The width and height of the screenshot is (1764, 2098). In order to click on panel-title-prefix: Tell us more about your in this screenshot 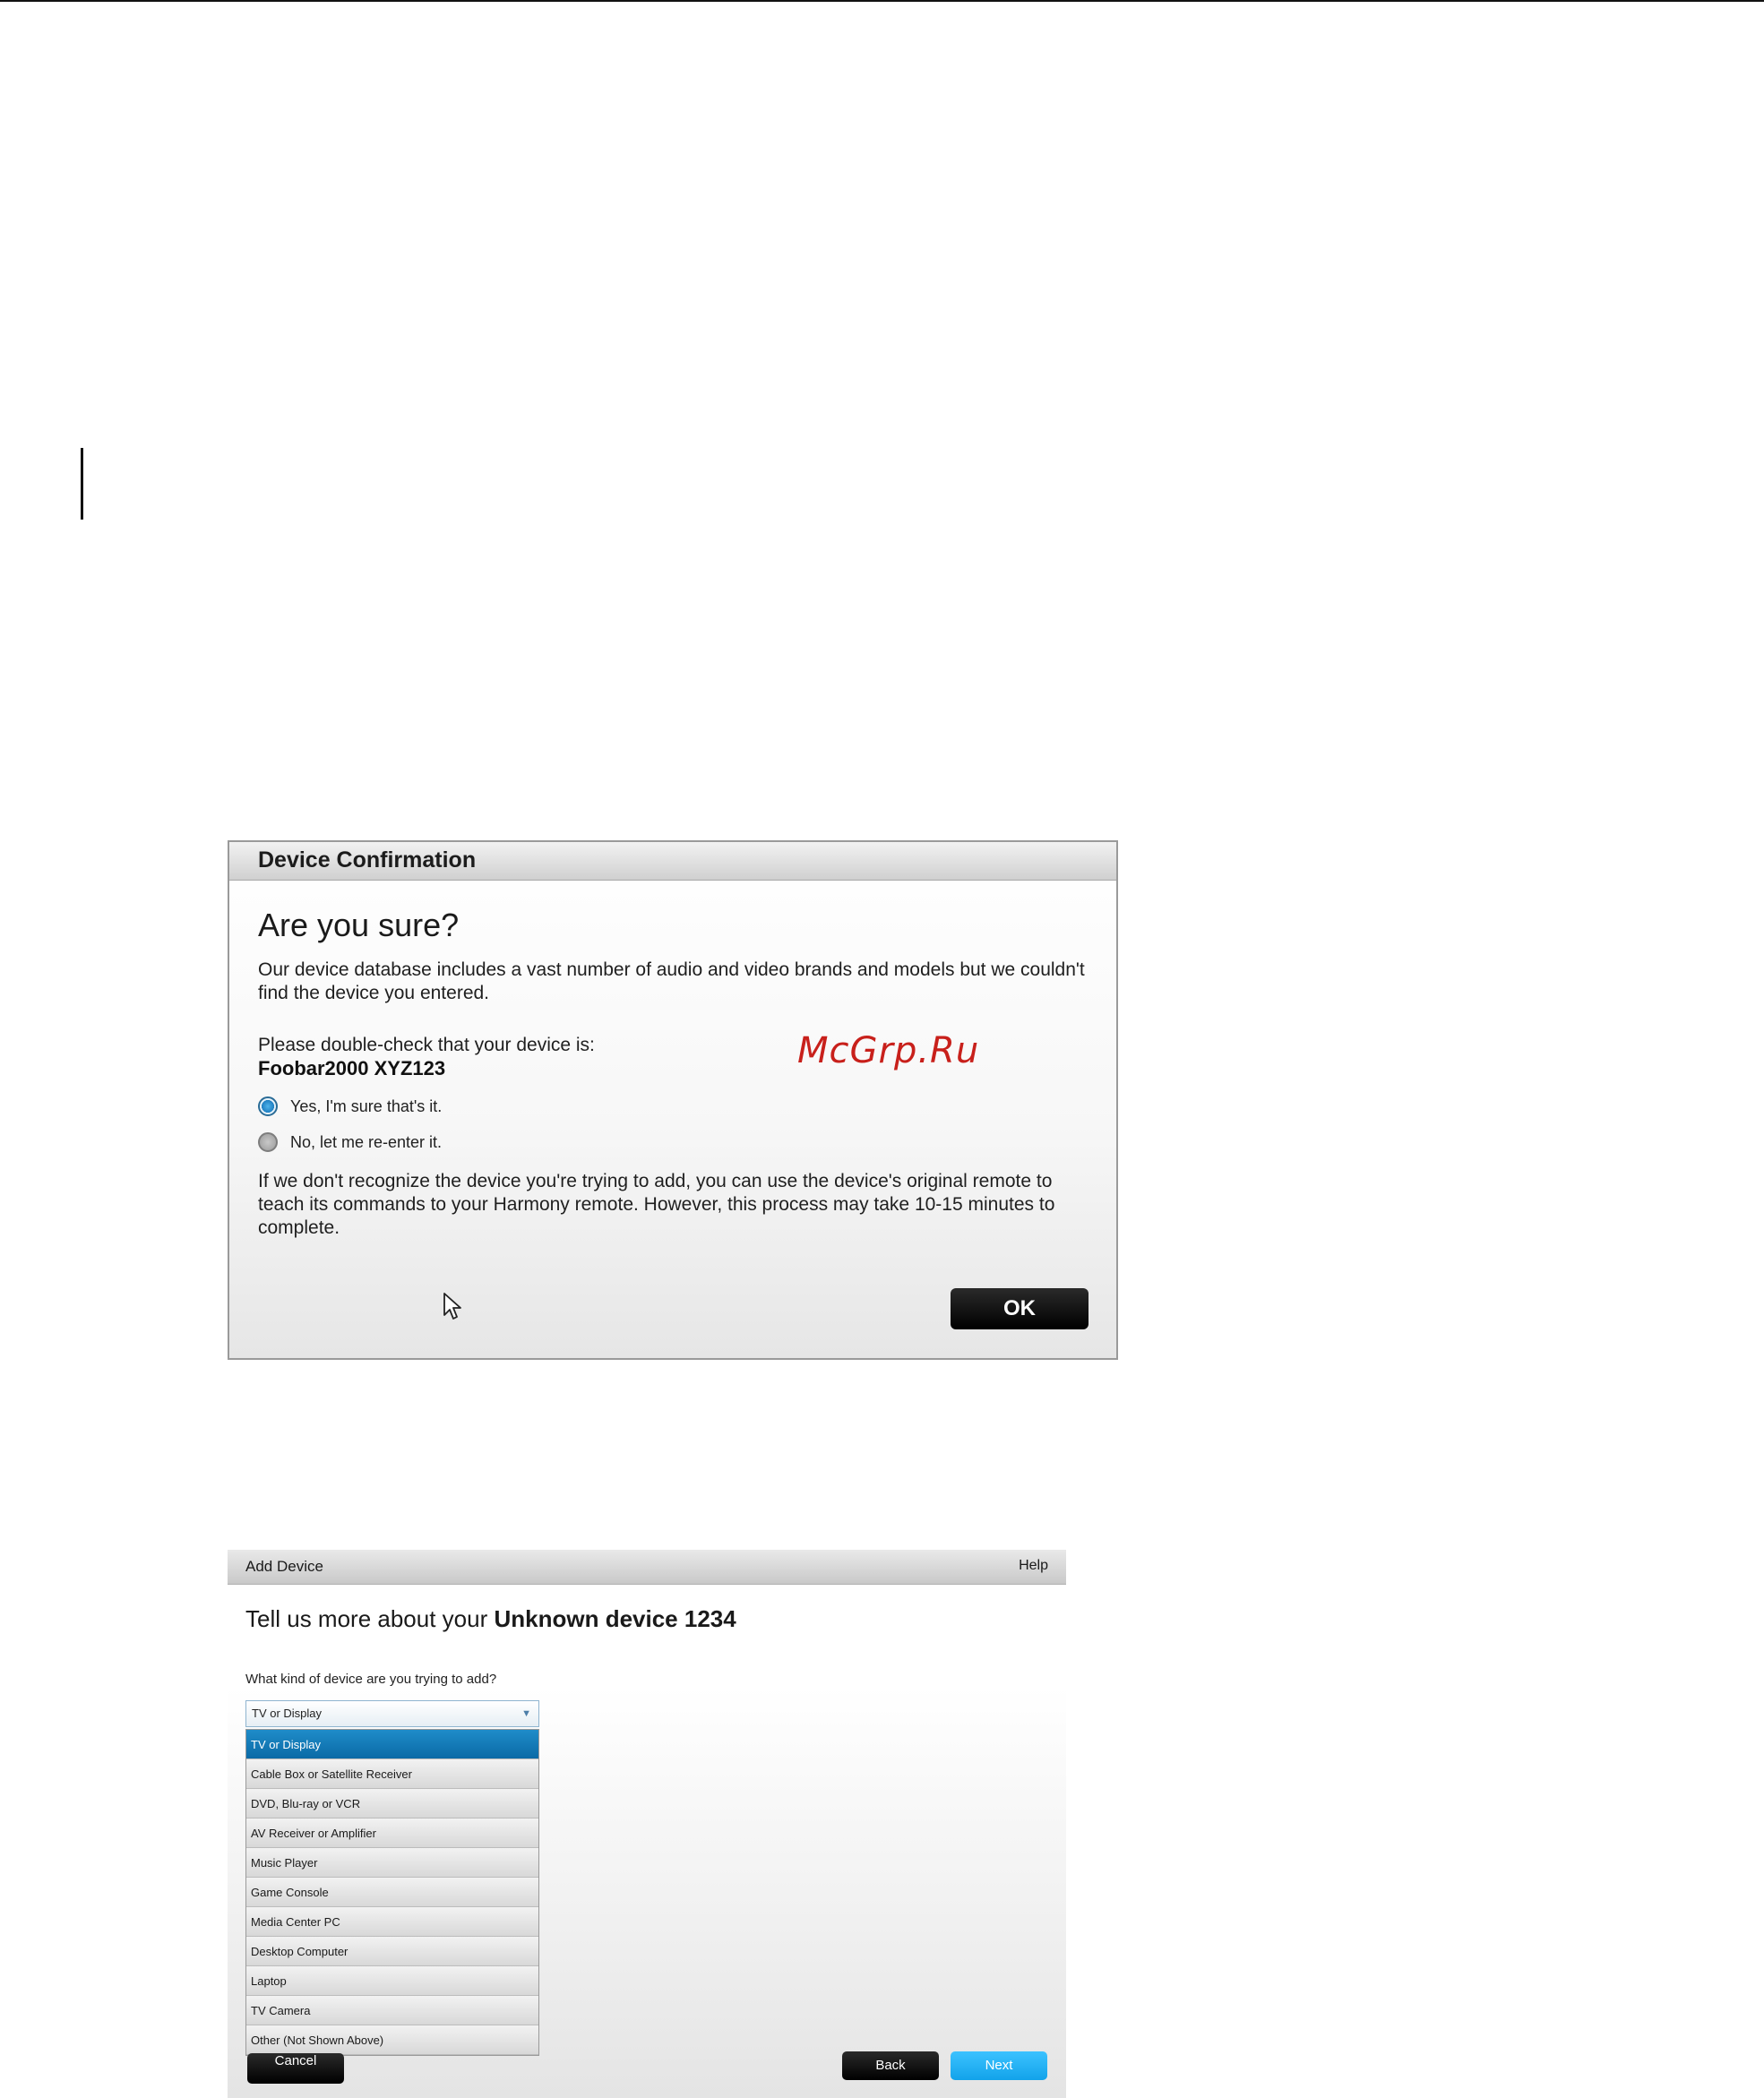, I will do `click(366, 1618)`.